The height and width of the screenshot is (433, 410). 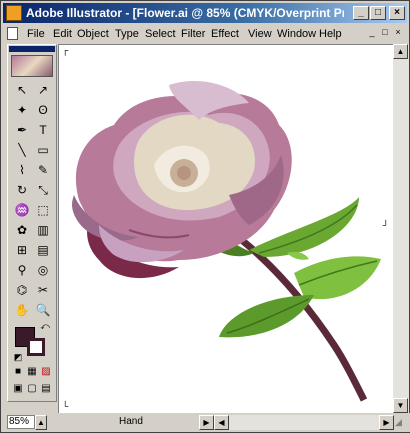 What do you see at coordinates (22, 130) in the screenshot?
I see `pen-tool-icon: ✒` at bounding box center [22, 130].